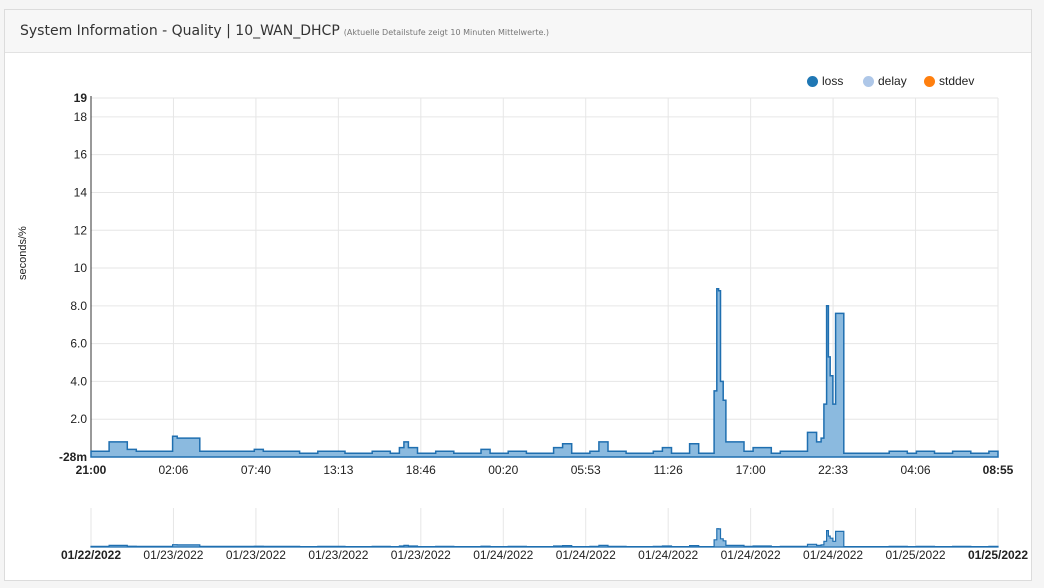 The width and height of the screenshot is (1044, 588). I want to click on y-tick-label: 18, so click(81, 117).